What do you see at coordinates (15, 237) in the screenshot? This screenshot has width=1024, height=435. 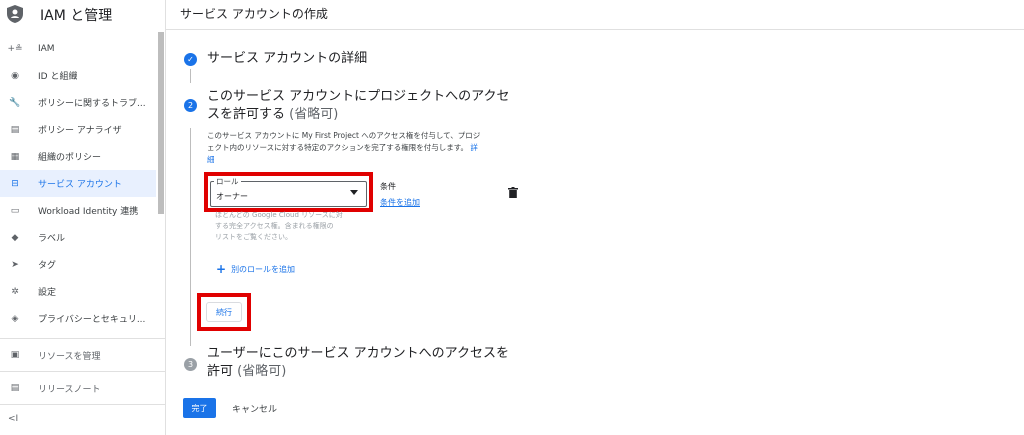 I see `label-icon: ◆` at bounding box center [15, 237].